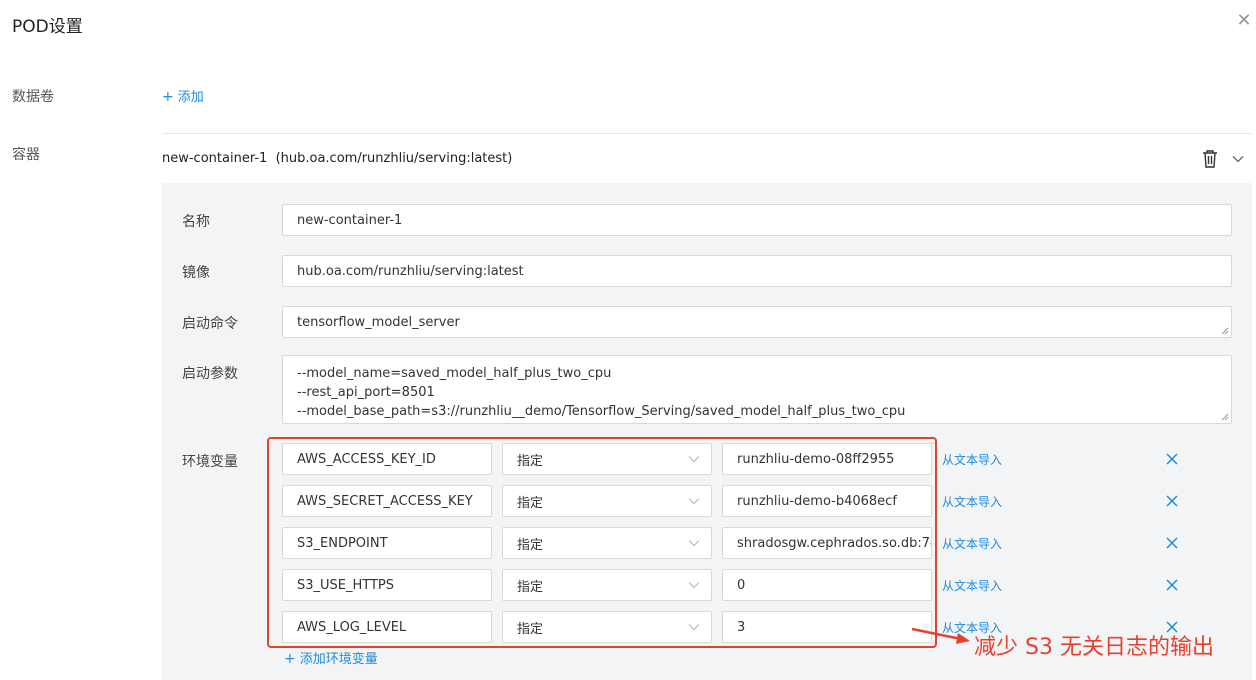  I want to click on chevron-down-icon, so click(1238, 159).